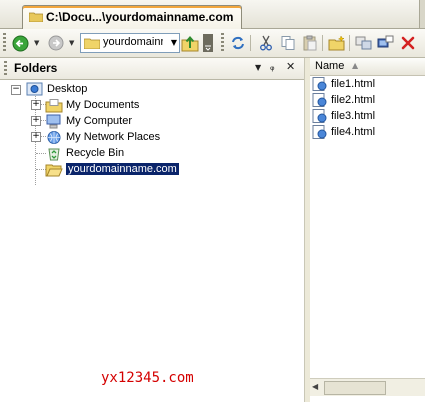  I want to click on tree-item-label: yourdomainname.com, so click(122, 169).